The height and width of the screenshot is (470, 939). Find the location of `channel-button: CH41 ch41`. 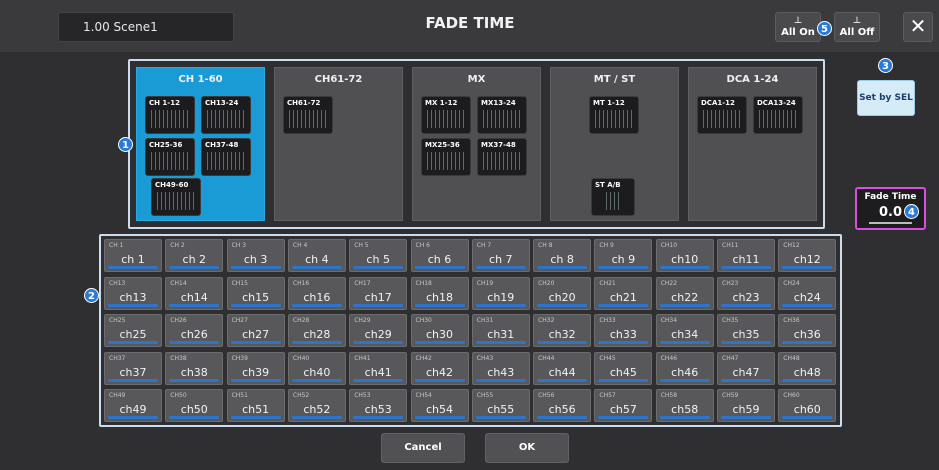

channel-button: CH41 ch41 is located at coordinates (378, 368).